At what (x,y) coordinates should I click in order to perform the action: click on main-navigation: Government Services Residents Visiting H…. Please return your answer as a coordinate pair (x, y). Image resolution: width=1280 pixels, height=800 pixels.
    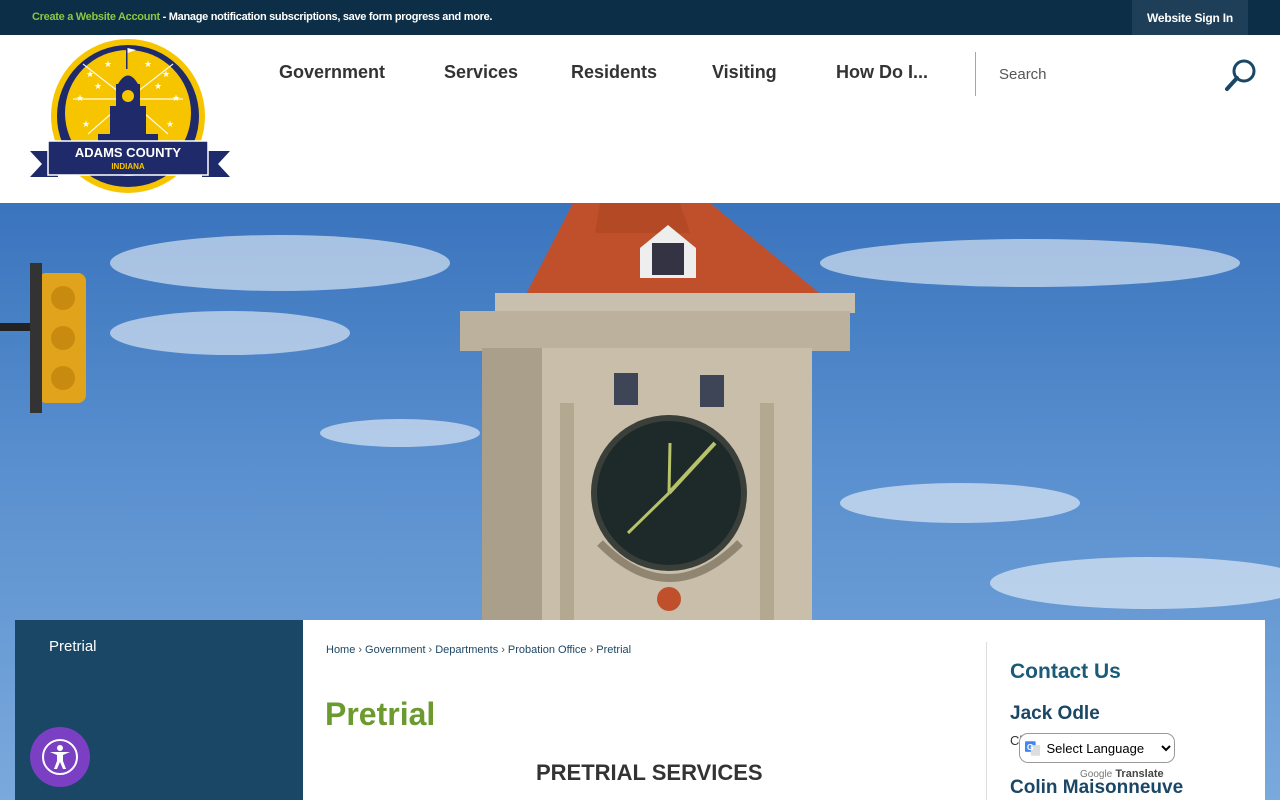
    Looking at the image, I should click on (612, 72).